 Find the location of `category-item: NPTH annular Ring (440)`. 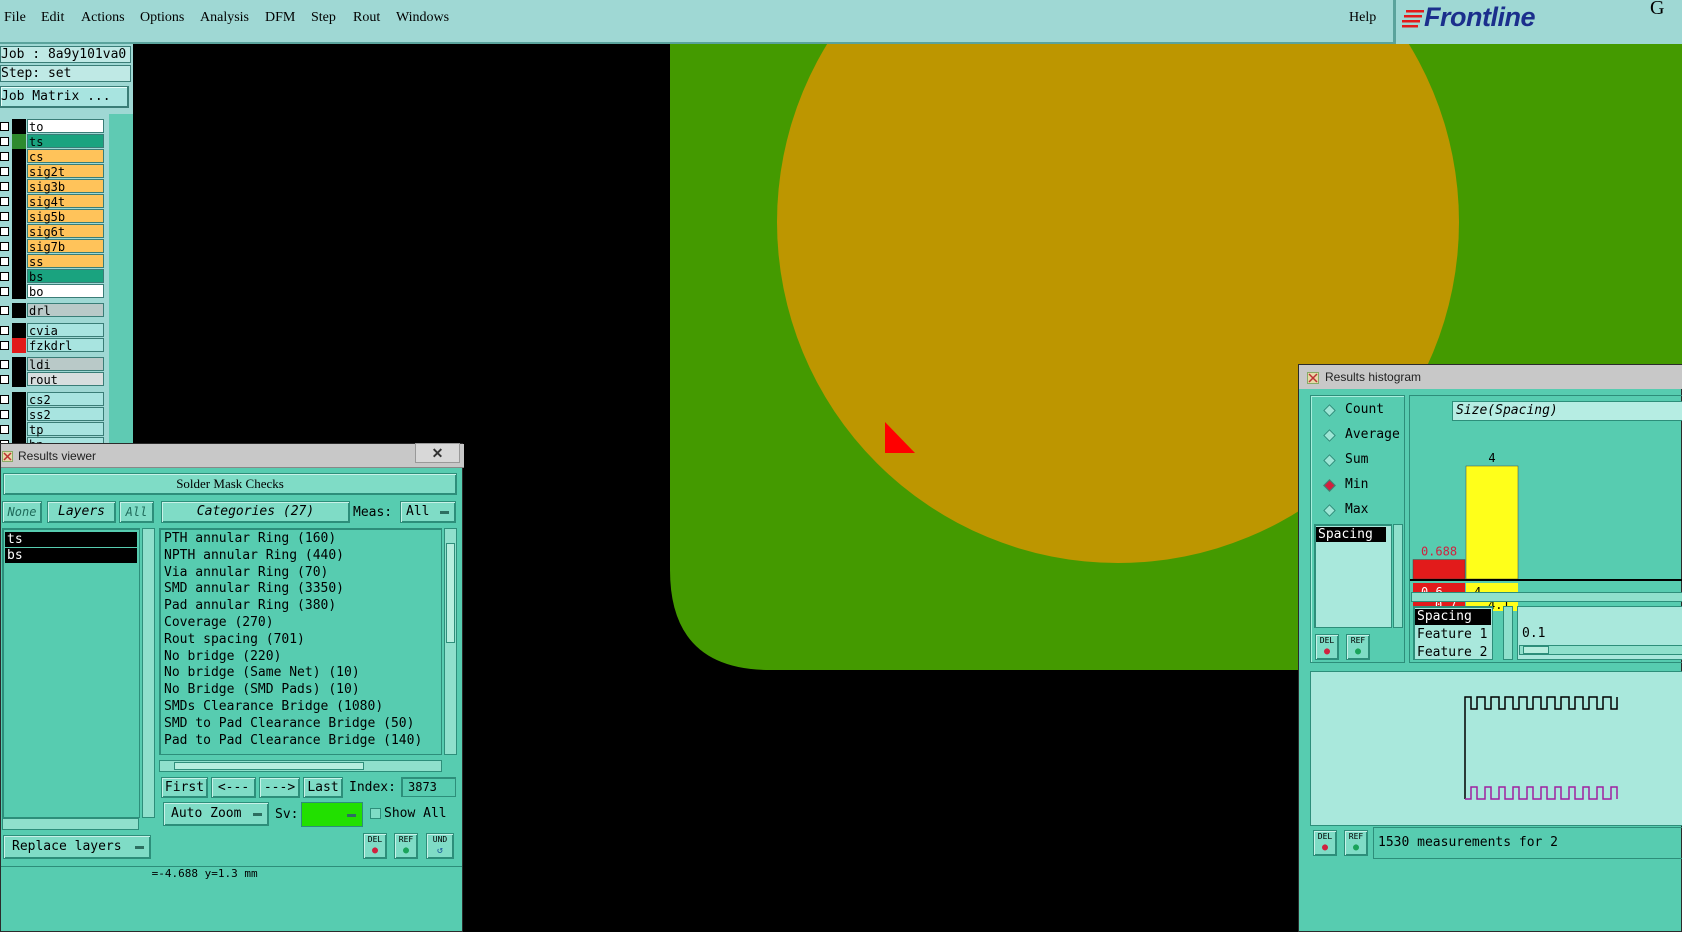

category-item: NPTH annular Ring (440) is located at coordinates (300, 556).